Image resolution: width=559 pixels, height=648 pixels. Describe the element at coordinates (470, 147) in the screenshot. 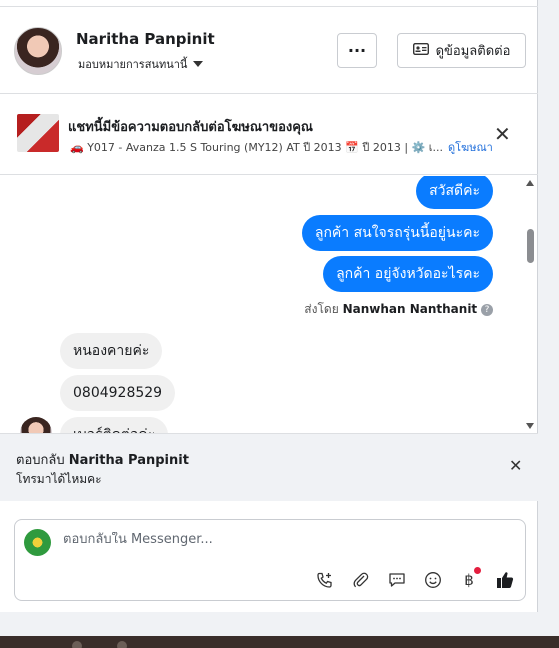

I see `view-ad-link: ดูโฆษณา` at that location.